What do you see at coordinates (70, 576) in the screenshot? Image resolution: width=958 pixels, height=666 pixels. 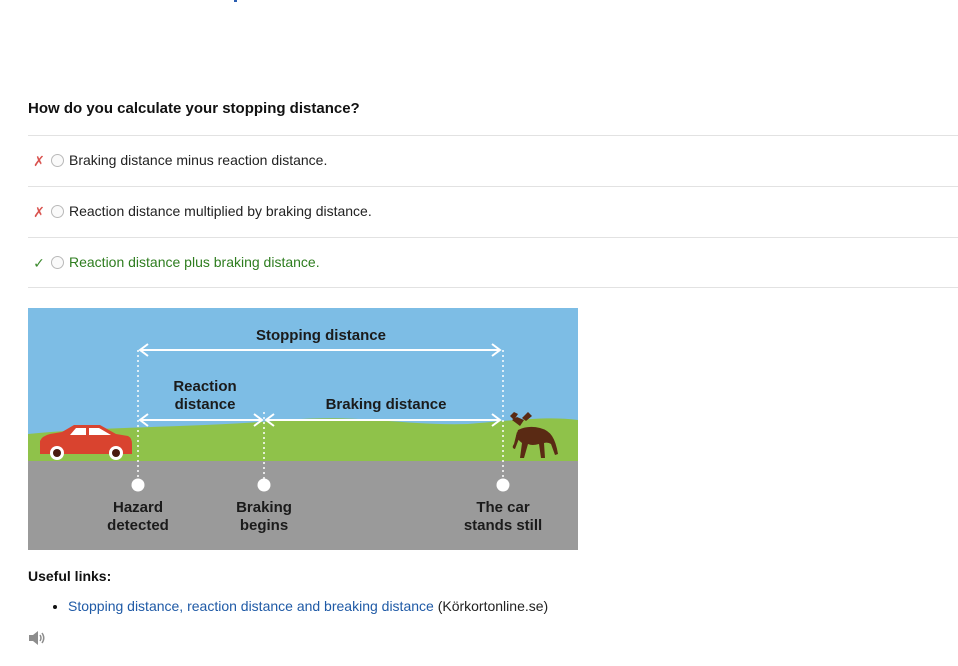 I see `useful-links-heading: Useful links:` at bounding box center [70, 576].